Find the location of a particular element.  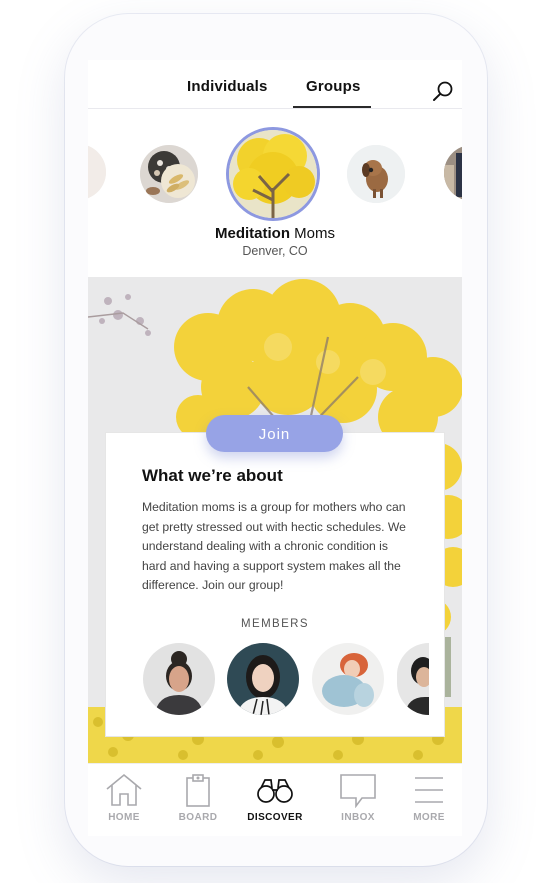

nav-discover: DISCOVER is located at coordinates (275, 797).